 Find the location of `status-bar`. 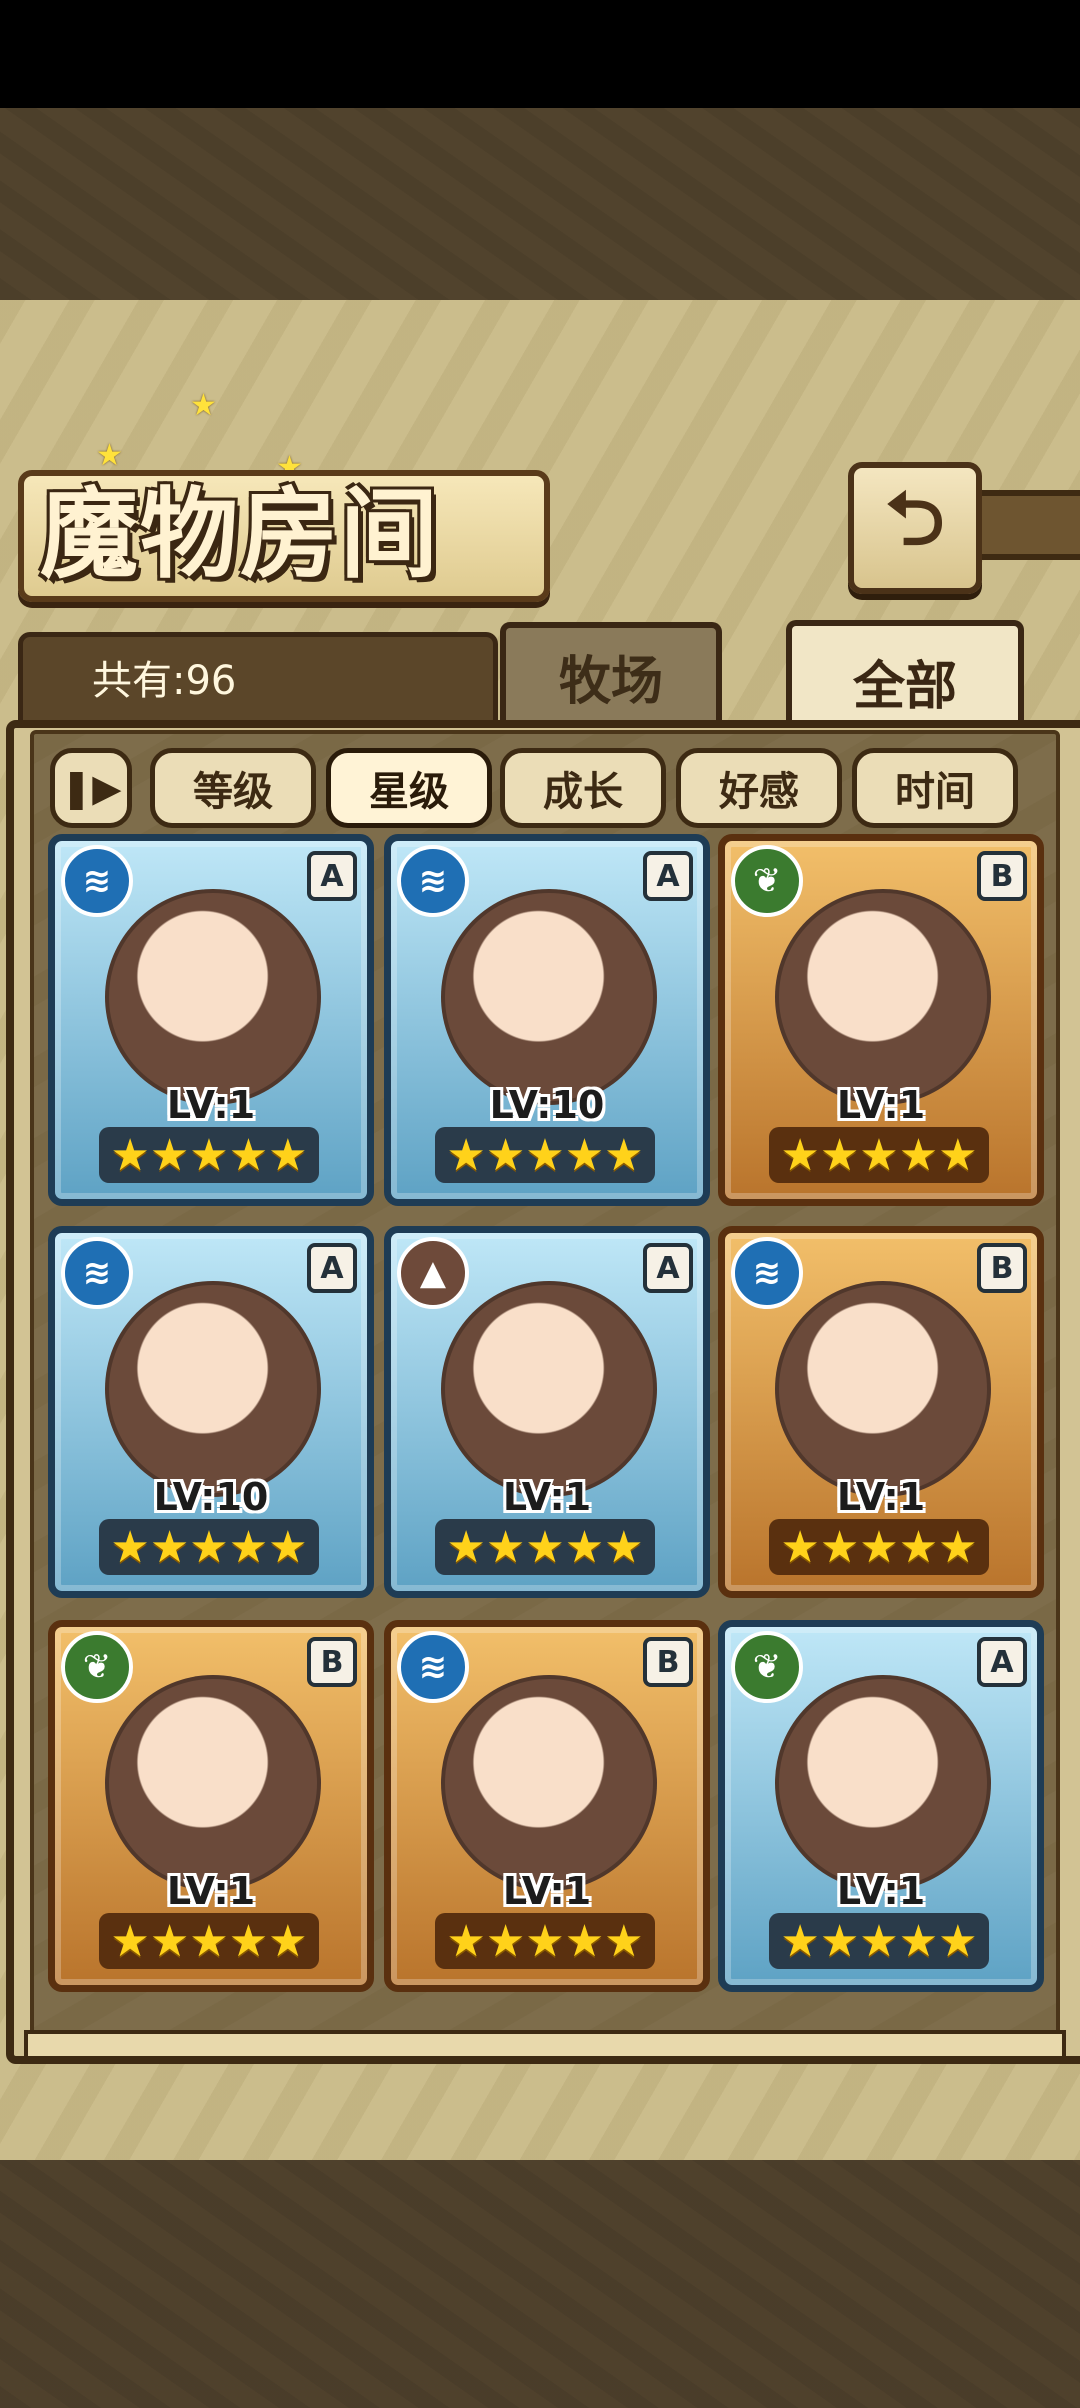

status-bar is located at coordinates (540, 54).